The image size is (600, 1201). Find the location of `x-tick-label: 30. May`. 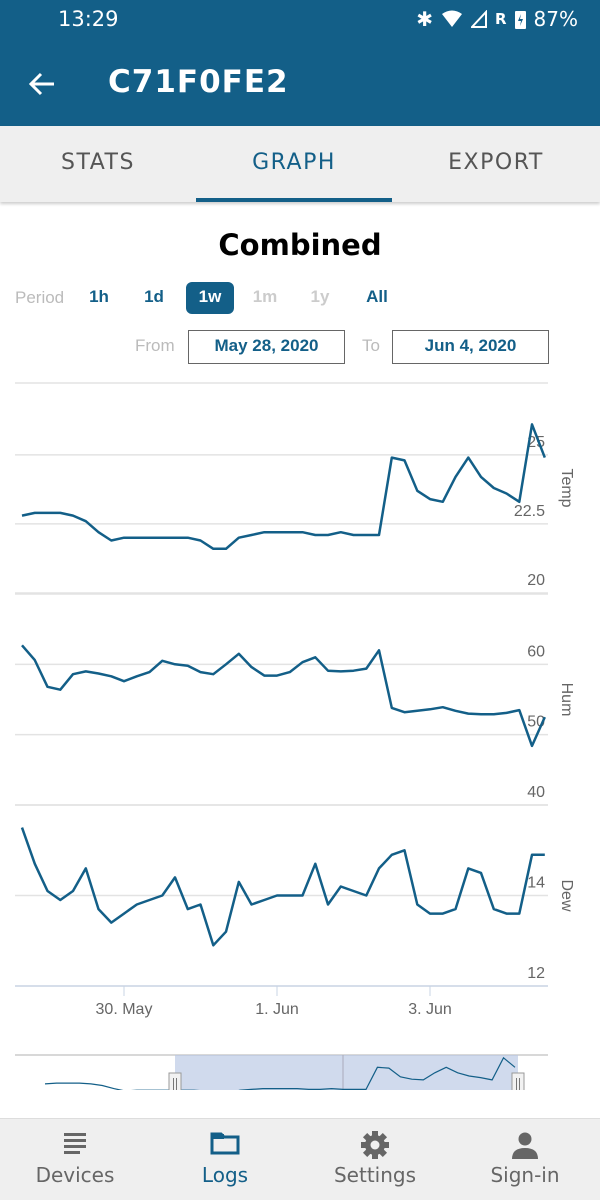

x-tick-label: 30. May is located at coordinates (124, 1009).